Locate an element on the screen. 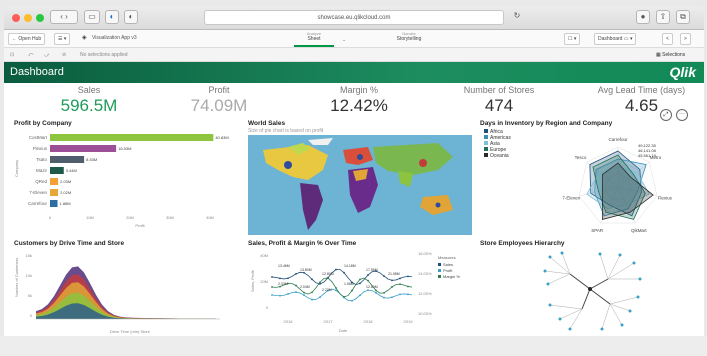 This screenshot has height=356, width=707. privacy-icon: ◐ is located at coordinates (112, 17).